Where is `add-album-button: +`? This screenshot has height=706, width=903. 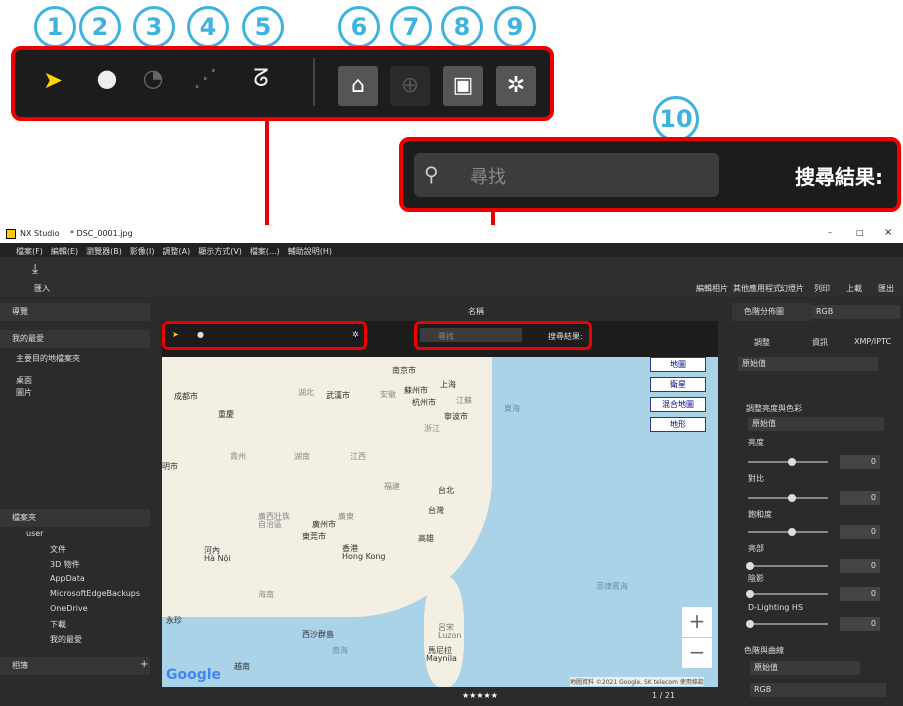
add-album-button: + is located at coordinates (144, 664).